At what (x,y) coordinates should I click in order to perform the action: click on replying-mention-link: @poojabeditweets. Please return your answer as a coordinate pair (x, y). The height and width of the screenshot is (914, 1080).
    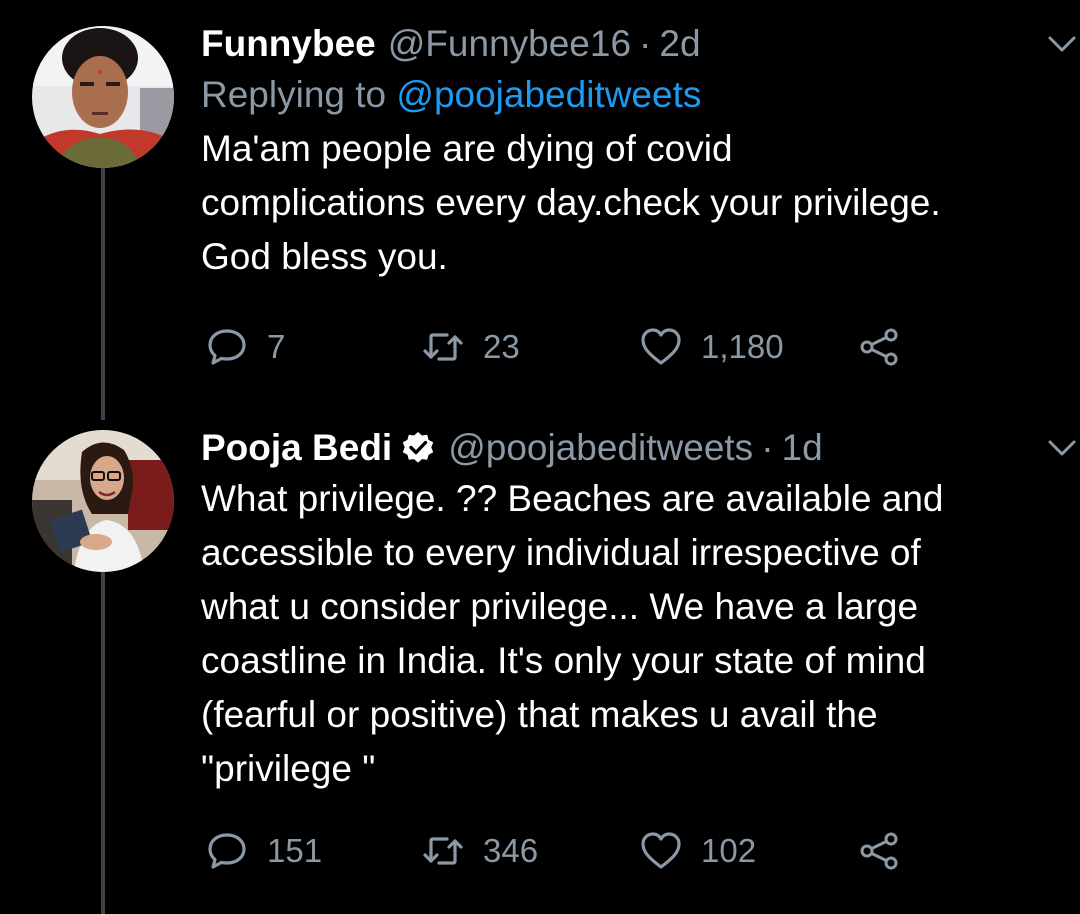
    Looking at the image, I should click on (548, 94).